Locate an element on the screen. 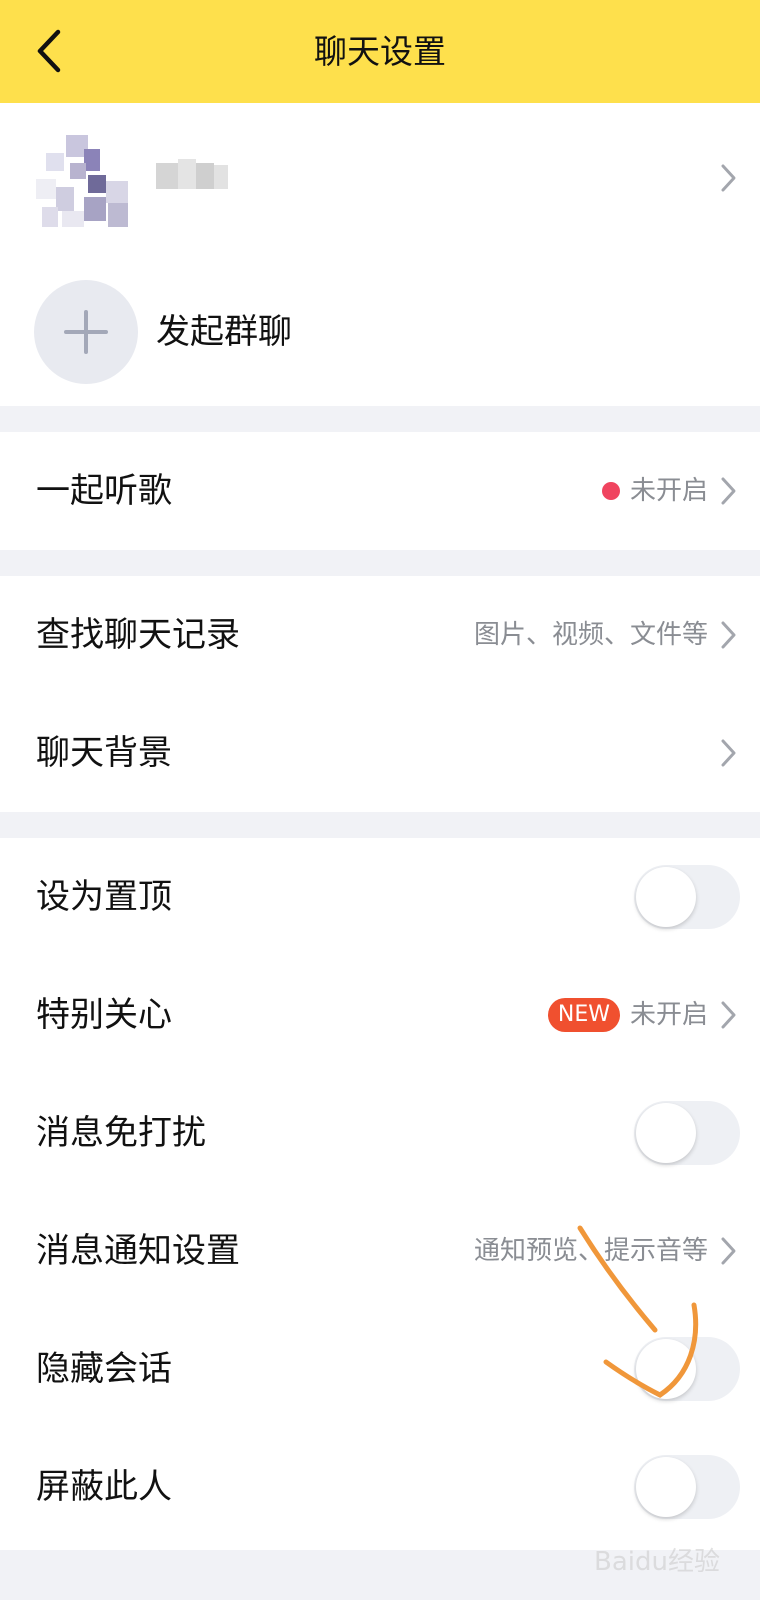 The width and height of the screenshot is (760, 1600). listen-together-status: 未开启 is located at coordinates (668, 491).